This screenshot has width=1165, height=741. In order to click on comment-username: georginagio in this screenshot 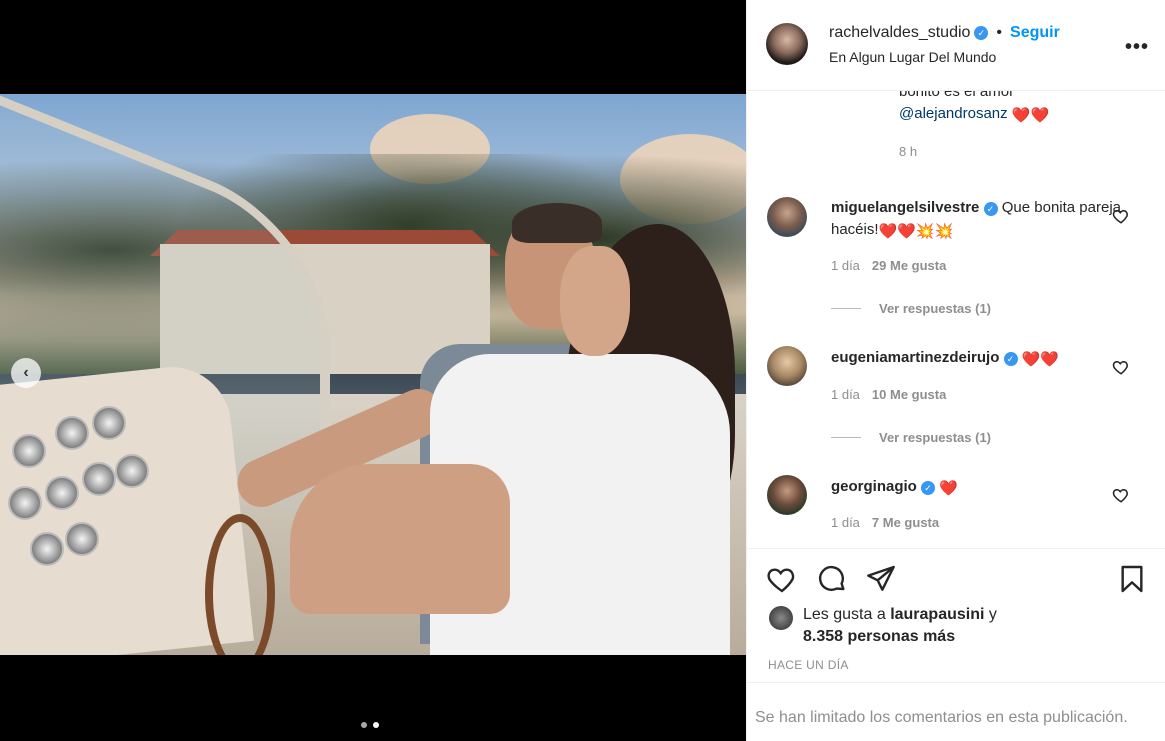, I will do `click(874, 486)`.